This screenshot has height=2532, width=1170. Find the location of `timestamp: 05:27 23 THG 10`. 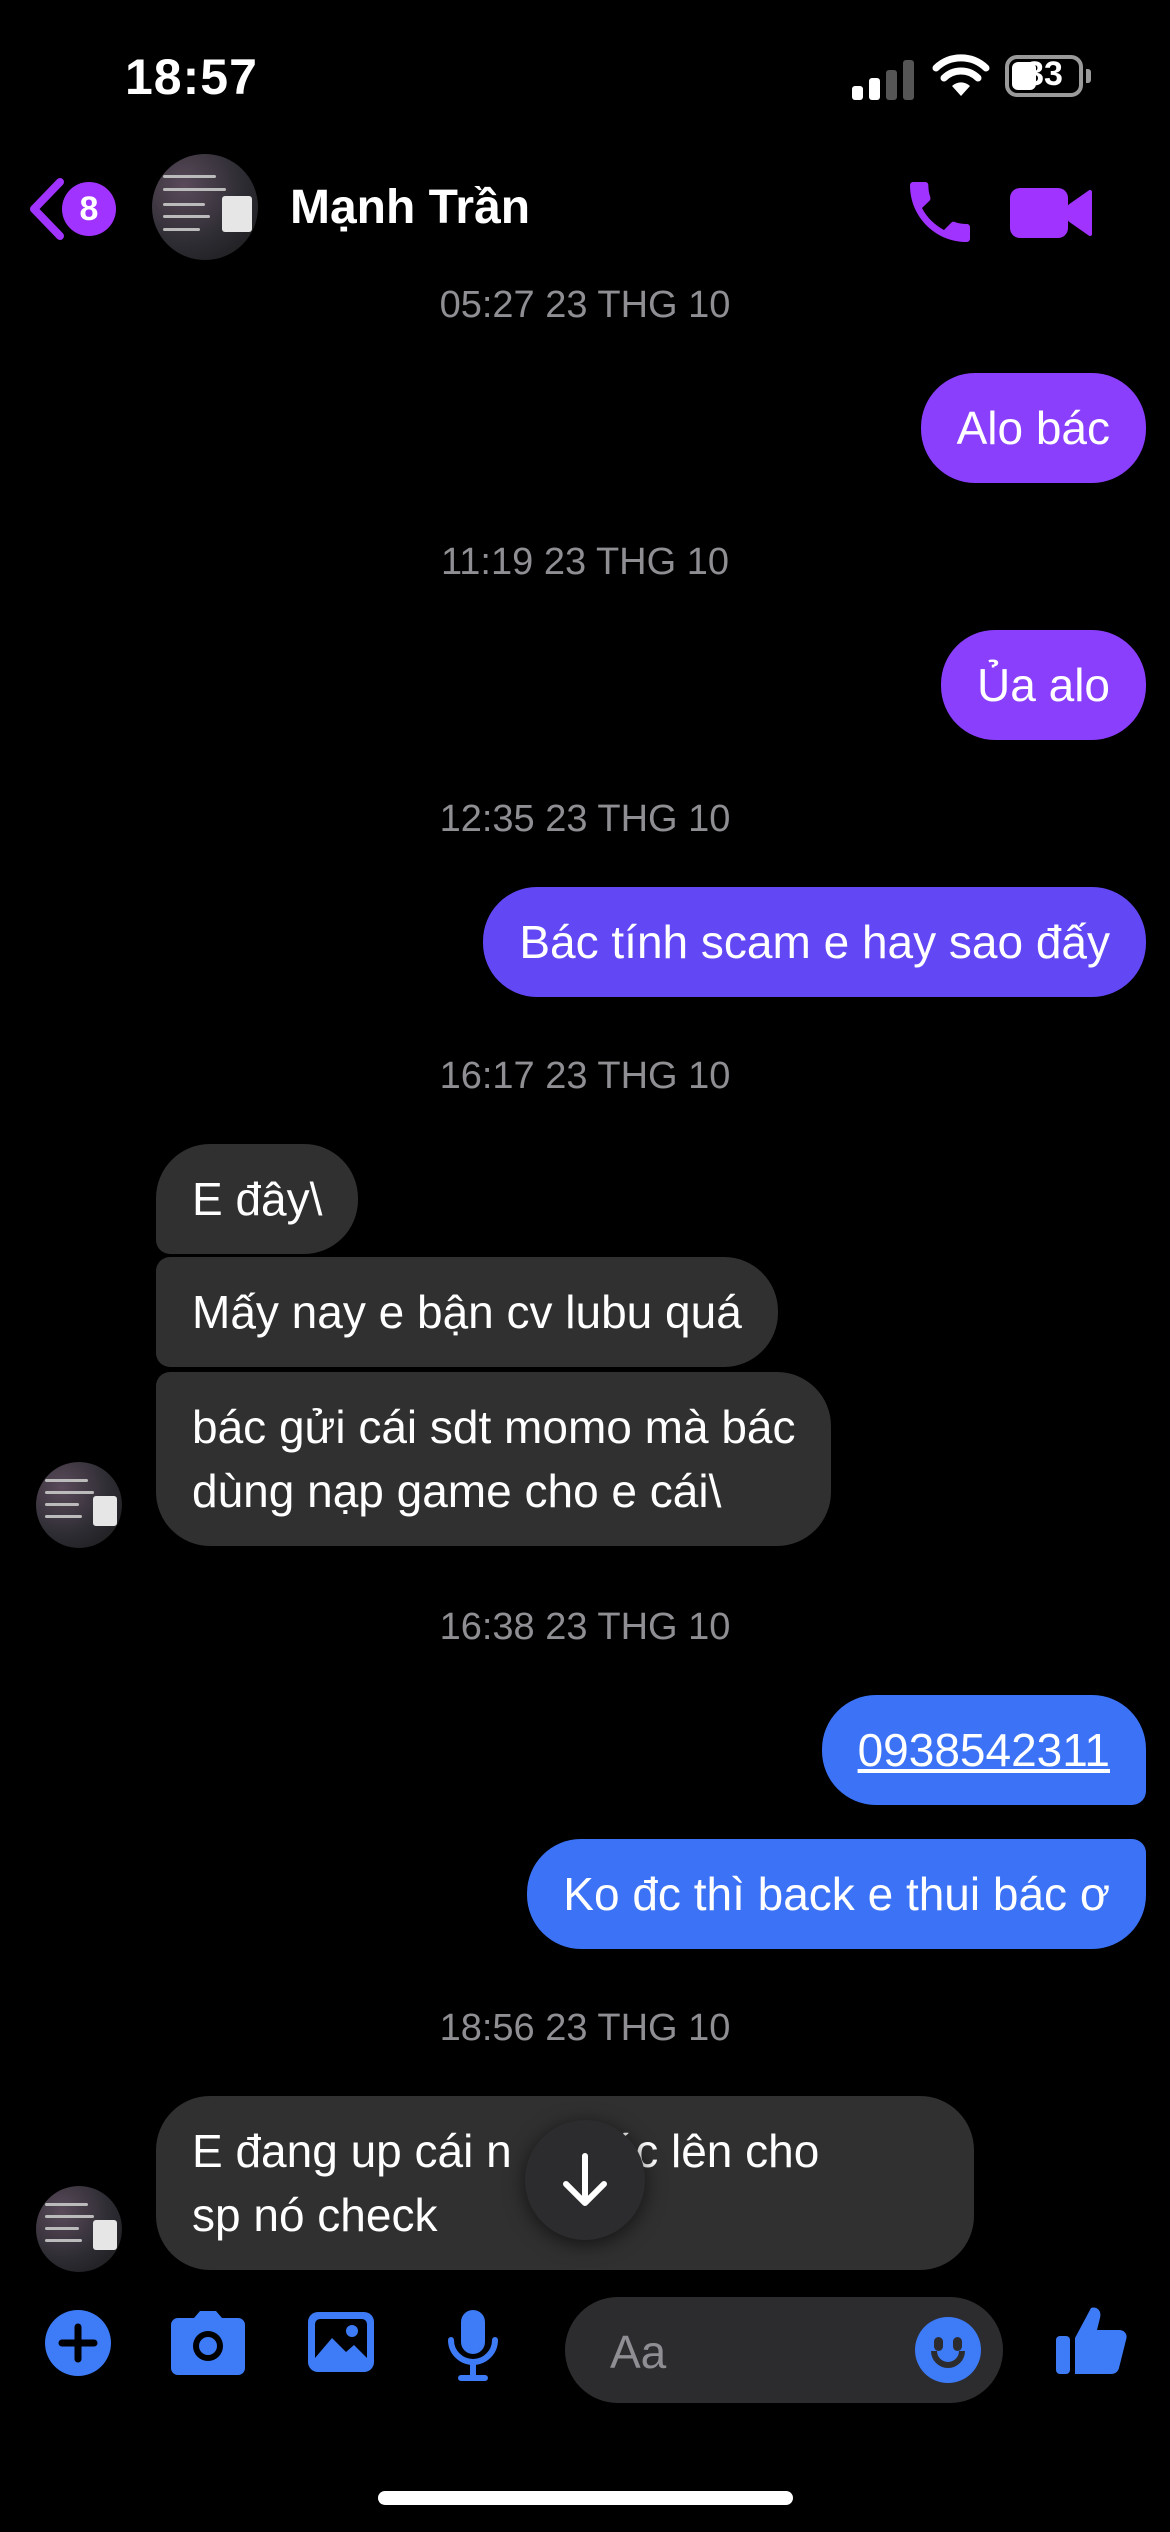

timestamp: 05:27 23 THG 10 is located at coordinates (585, 305).